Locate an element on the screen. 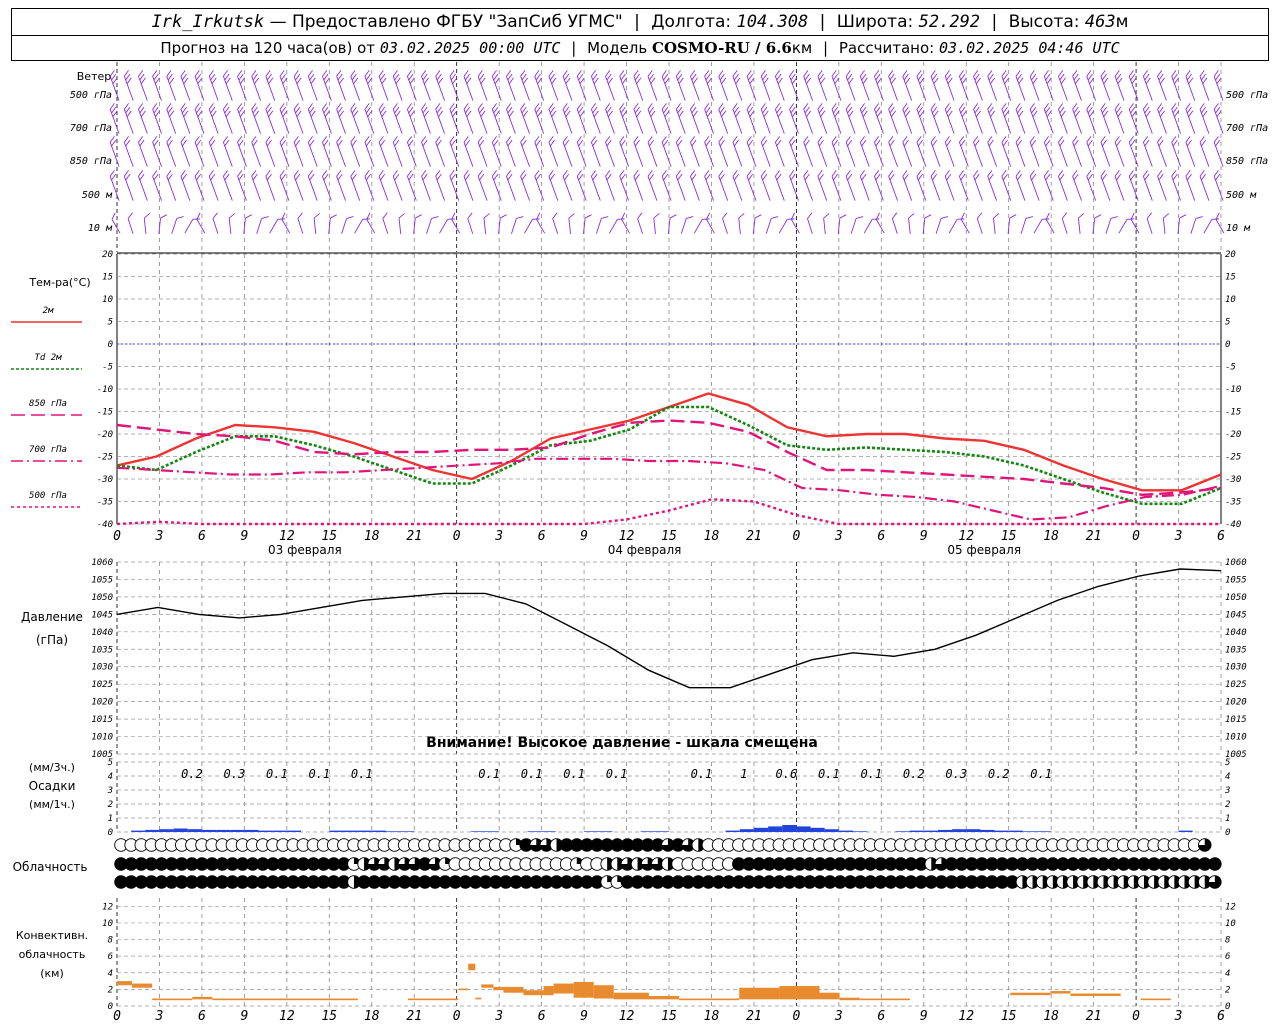  legend-label: 850 гПа is located at coordinates (48, 404).